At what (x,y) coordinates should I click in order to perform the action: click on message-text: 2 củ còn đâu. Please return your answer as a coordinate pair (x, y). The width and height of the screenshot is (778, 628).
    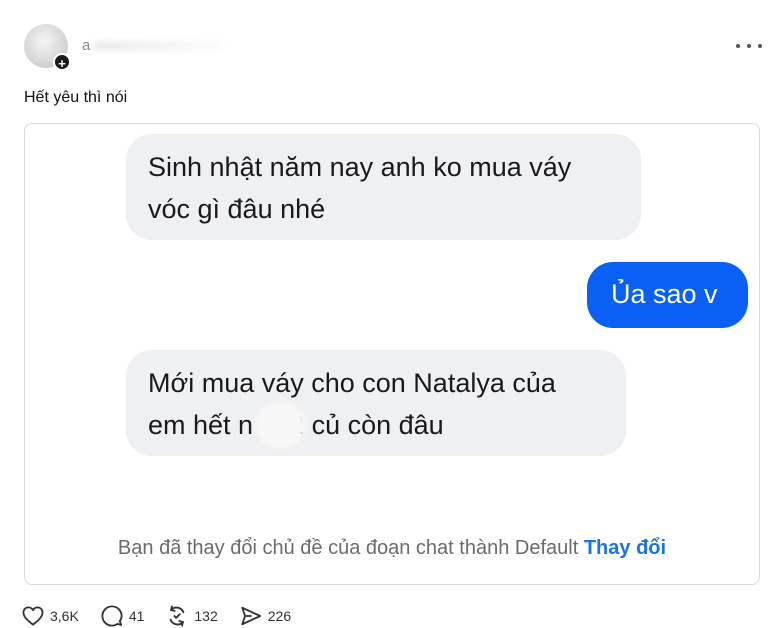
    Looking at the image, I should click on (366, 425).